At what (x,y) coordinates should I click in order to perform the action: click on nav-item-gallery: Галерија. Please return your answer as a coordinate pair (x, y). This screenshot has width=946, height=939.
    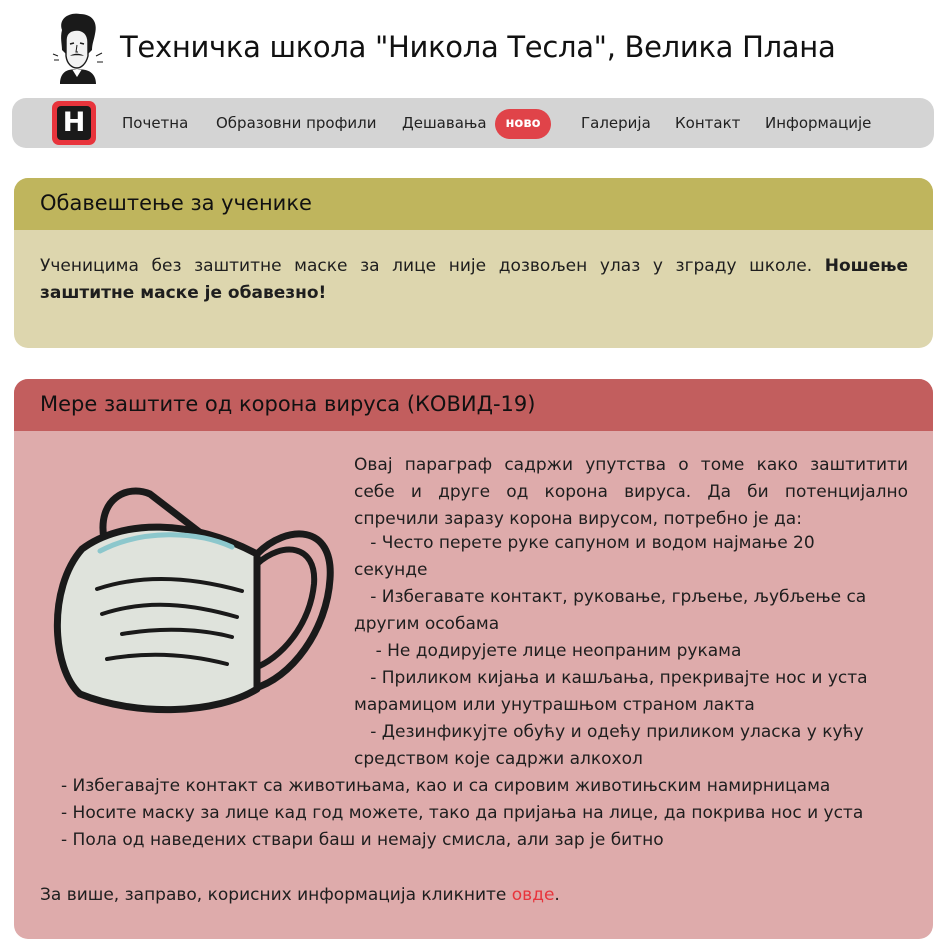
    Looking at the image, I should click on (616, 123).